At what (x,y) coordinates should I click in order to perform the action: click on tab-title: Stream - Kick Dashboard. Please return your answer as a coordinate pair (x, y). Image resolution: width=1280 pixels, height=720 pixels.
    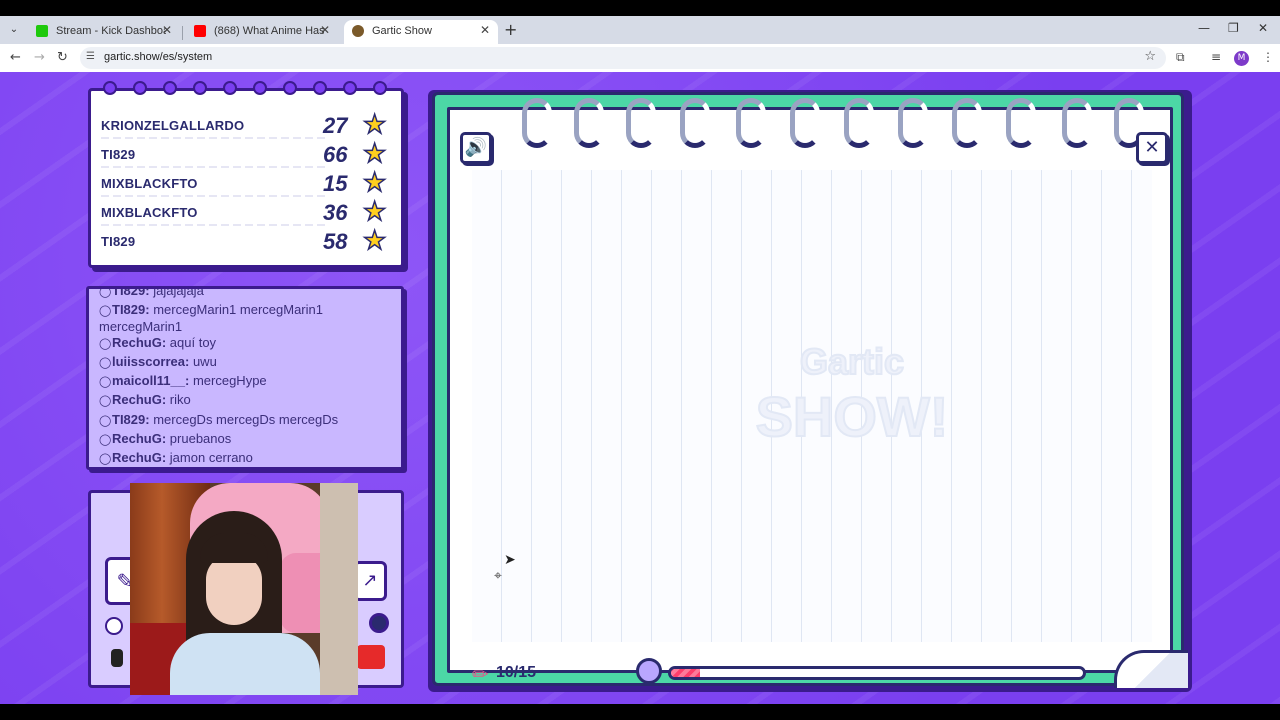
    Looking at the image, I should click on (111, 31).